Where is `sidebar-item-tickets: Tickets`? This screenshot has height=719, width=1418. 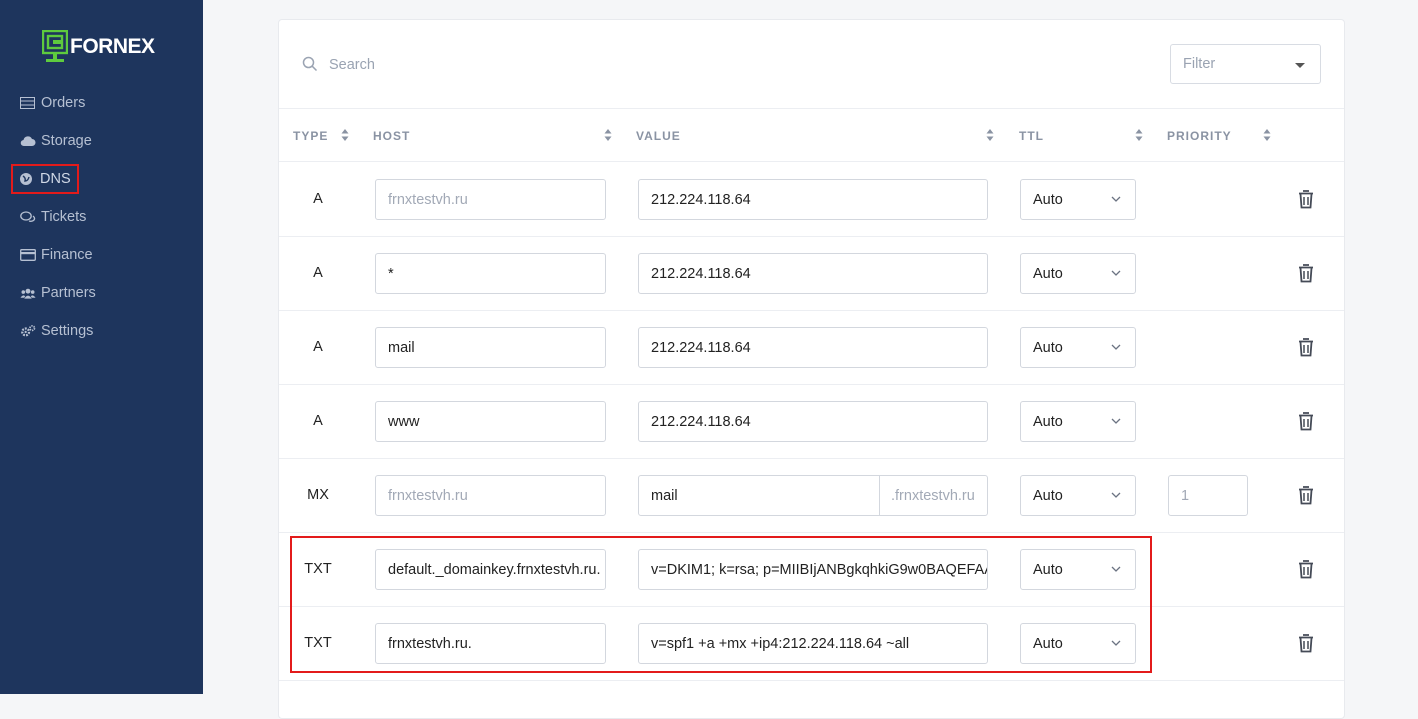 sidebar-item-tickets: Tickets is located at coordinates (53, 217).